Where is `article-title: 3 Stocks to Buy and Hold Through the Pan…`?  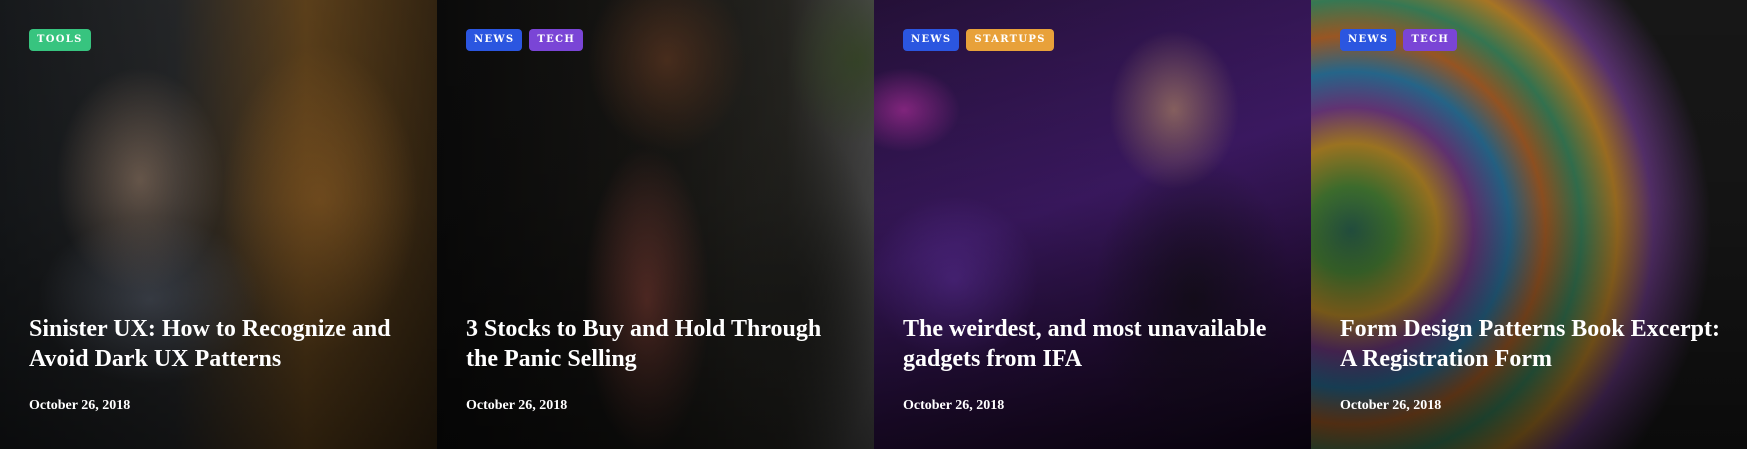
article-title: 3 Stocks to Buy and Hold Through the Pan… is located at coordinates (660, 344).